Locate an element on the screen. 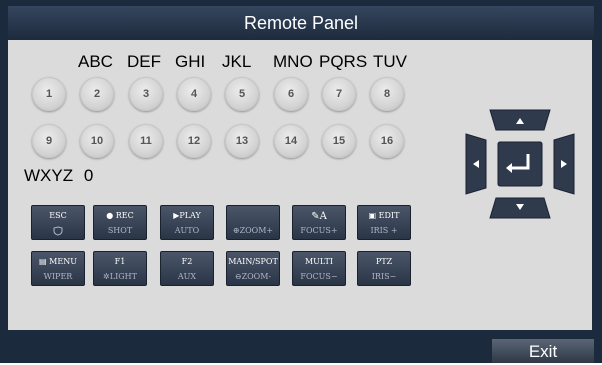 The image size is (602, 365). aux-label: AUX is located at coordinates (187, 276).